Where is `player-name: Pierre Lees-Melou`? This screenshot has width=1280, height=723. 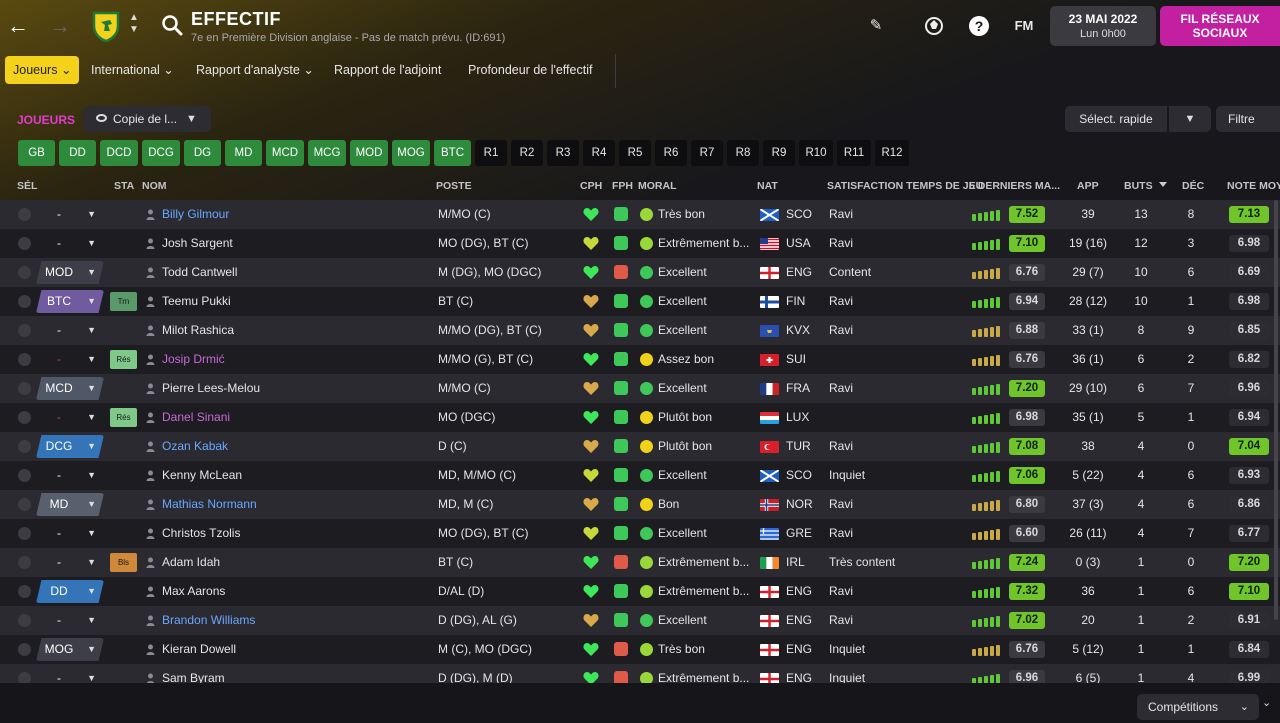
player-name: Pierre Lees-Melou is located at coordinates (296, 388).